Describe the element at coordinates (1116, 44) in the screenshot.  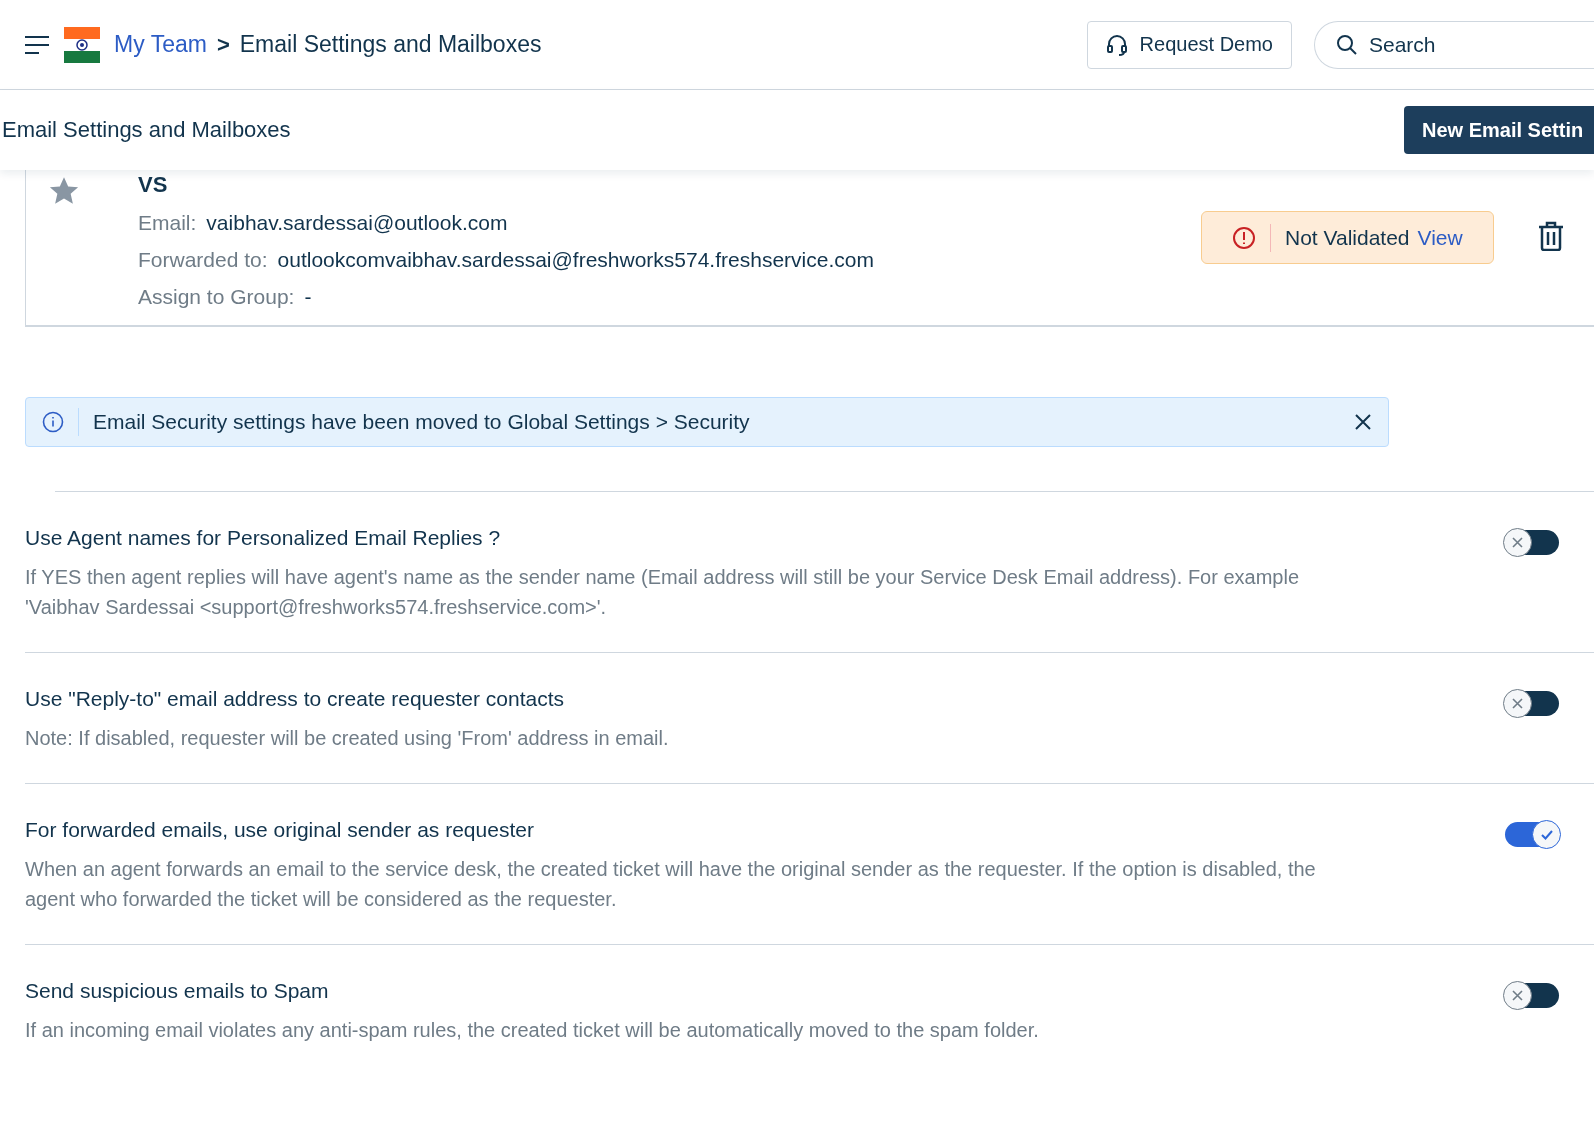
I see `headset-icon` at that location.